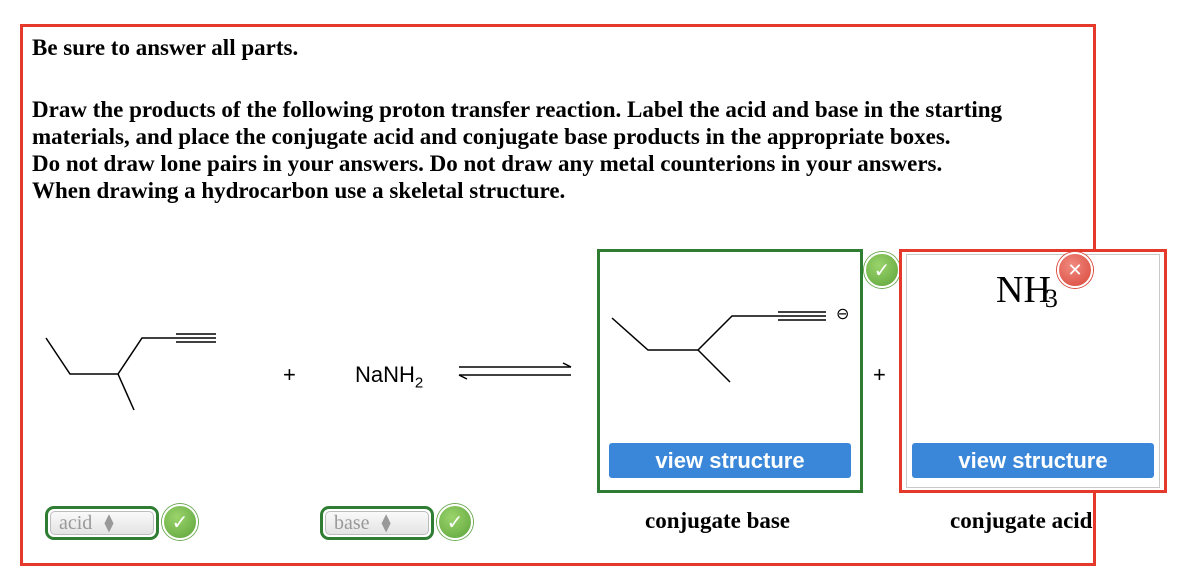 This screenshot has width=1193, height=586. Describe the element at coordinates (165, 47) in the screenshot. I see `question-title: Be sure to answer all parts.` at that location.